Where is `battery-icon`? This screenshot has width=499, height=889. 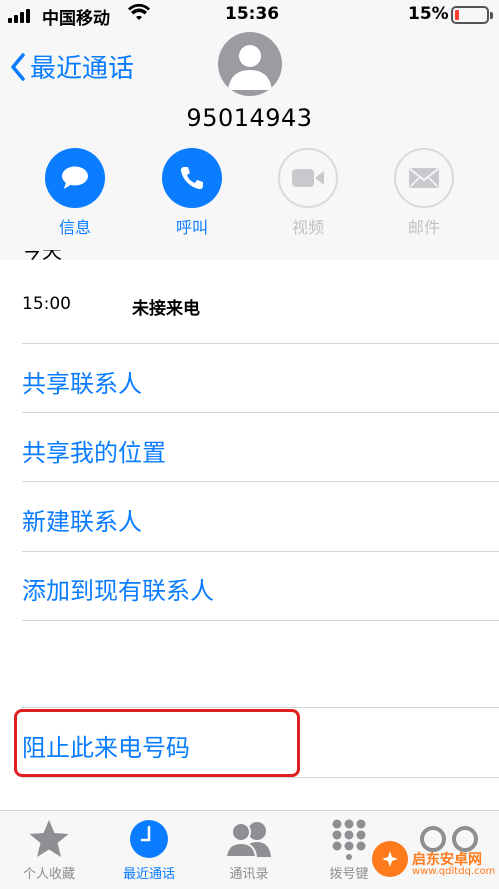 battery-icon is located at coordinates (472, 15).